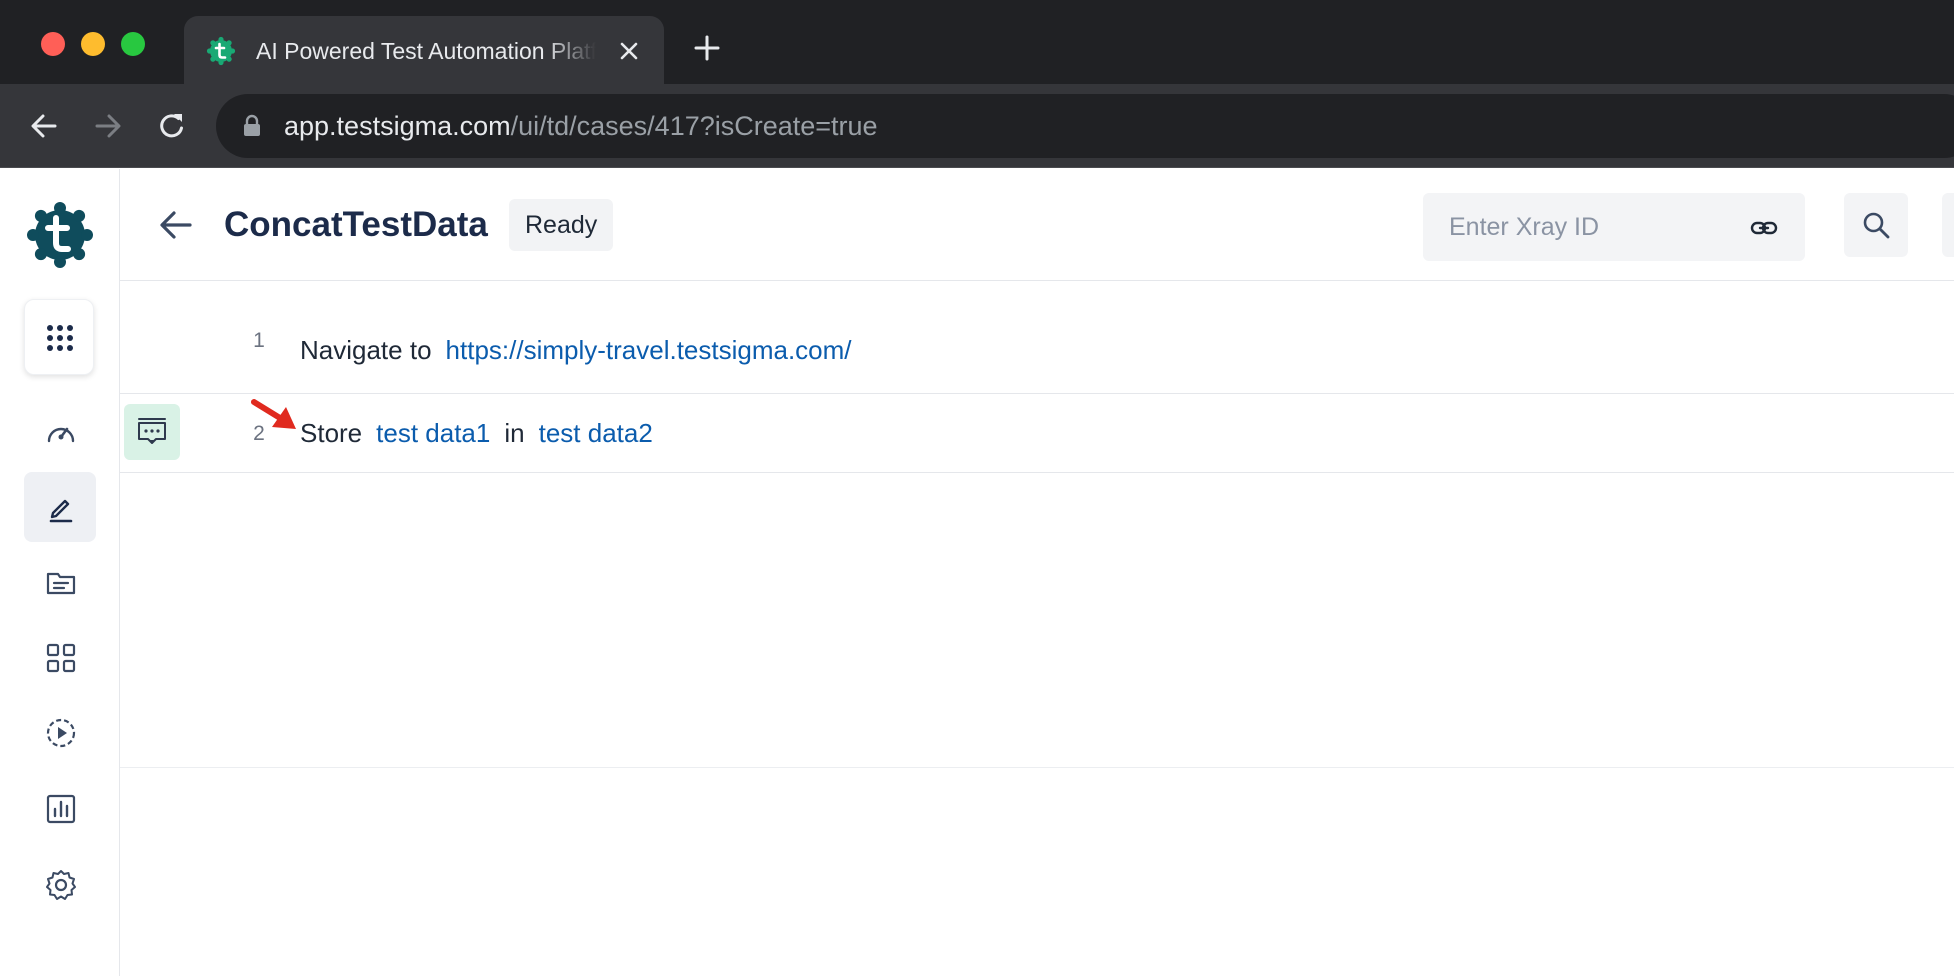 This screenshot has width=1954, height=976. I want to click on step-comment-button, so click(152, 432).